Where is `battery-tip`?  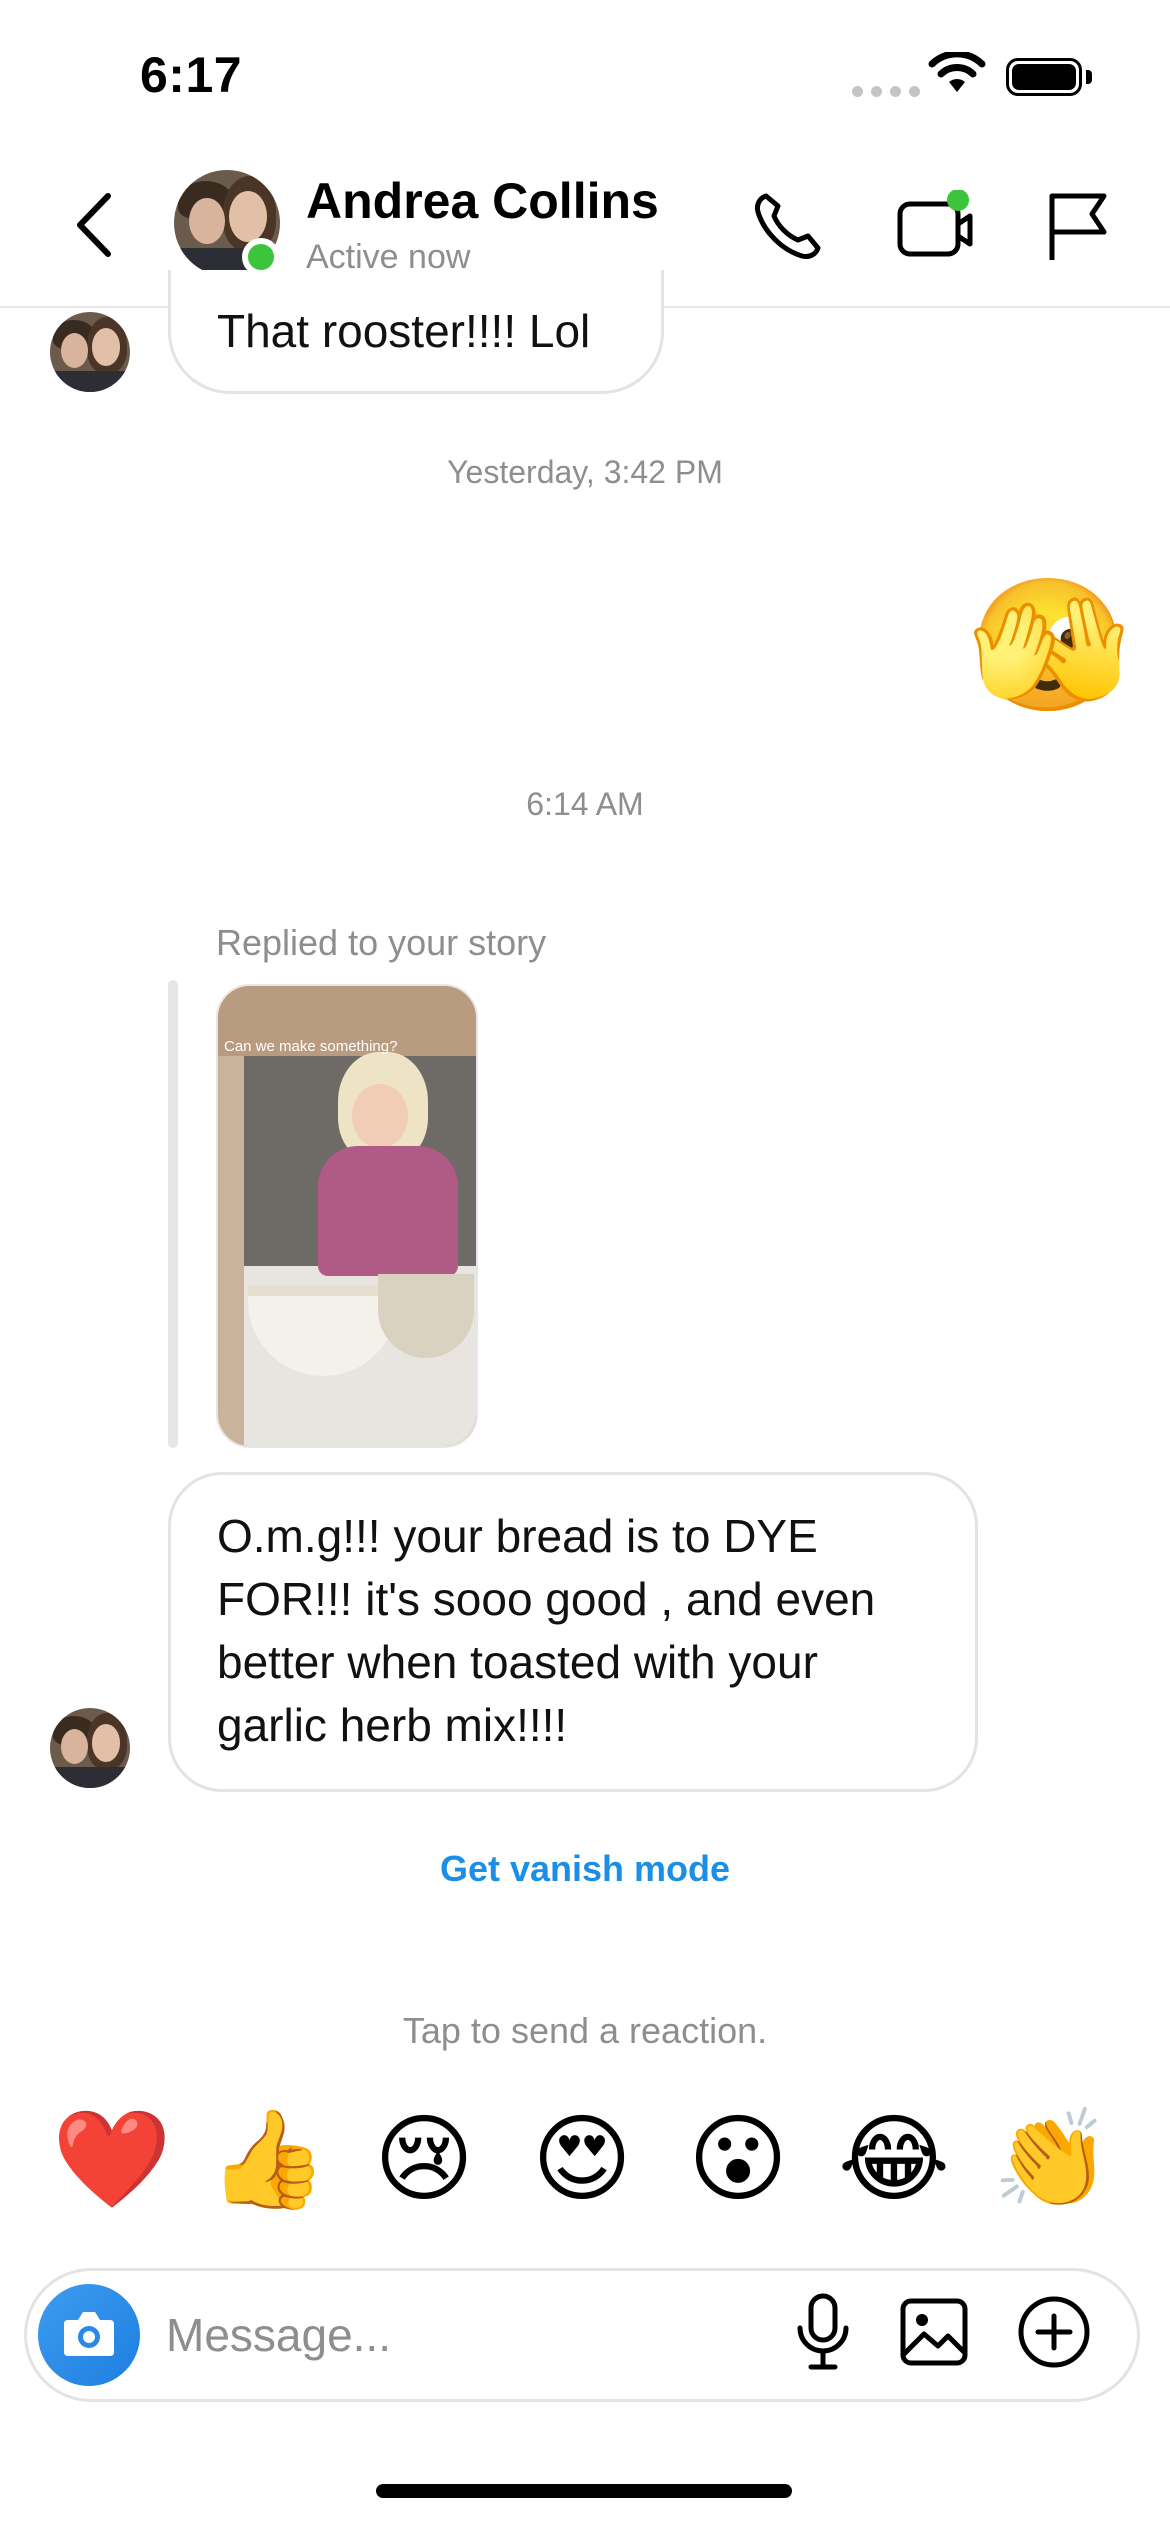 battery-tip is located at coordinates (1089, 77).